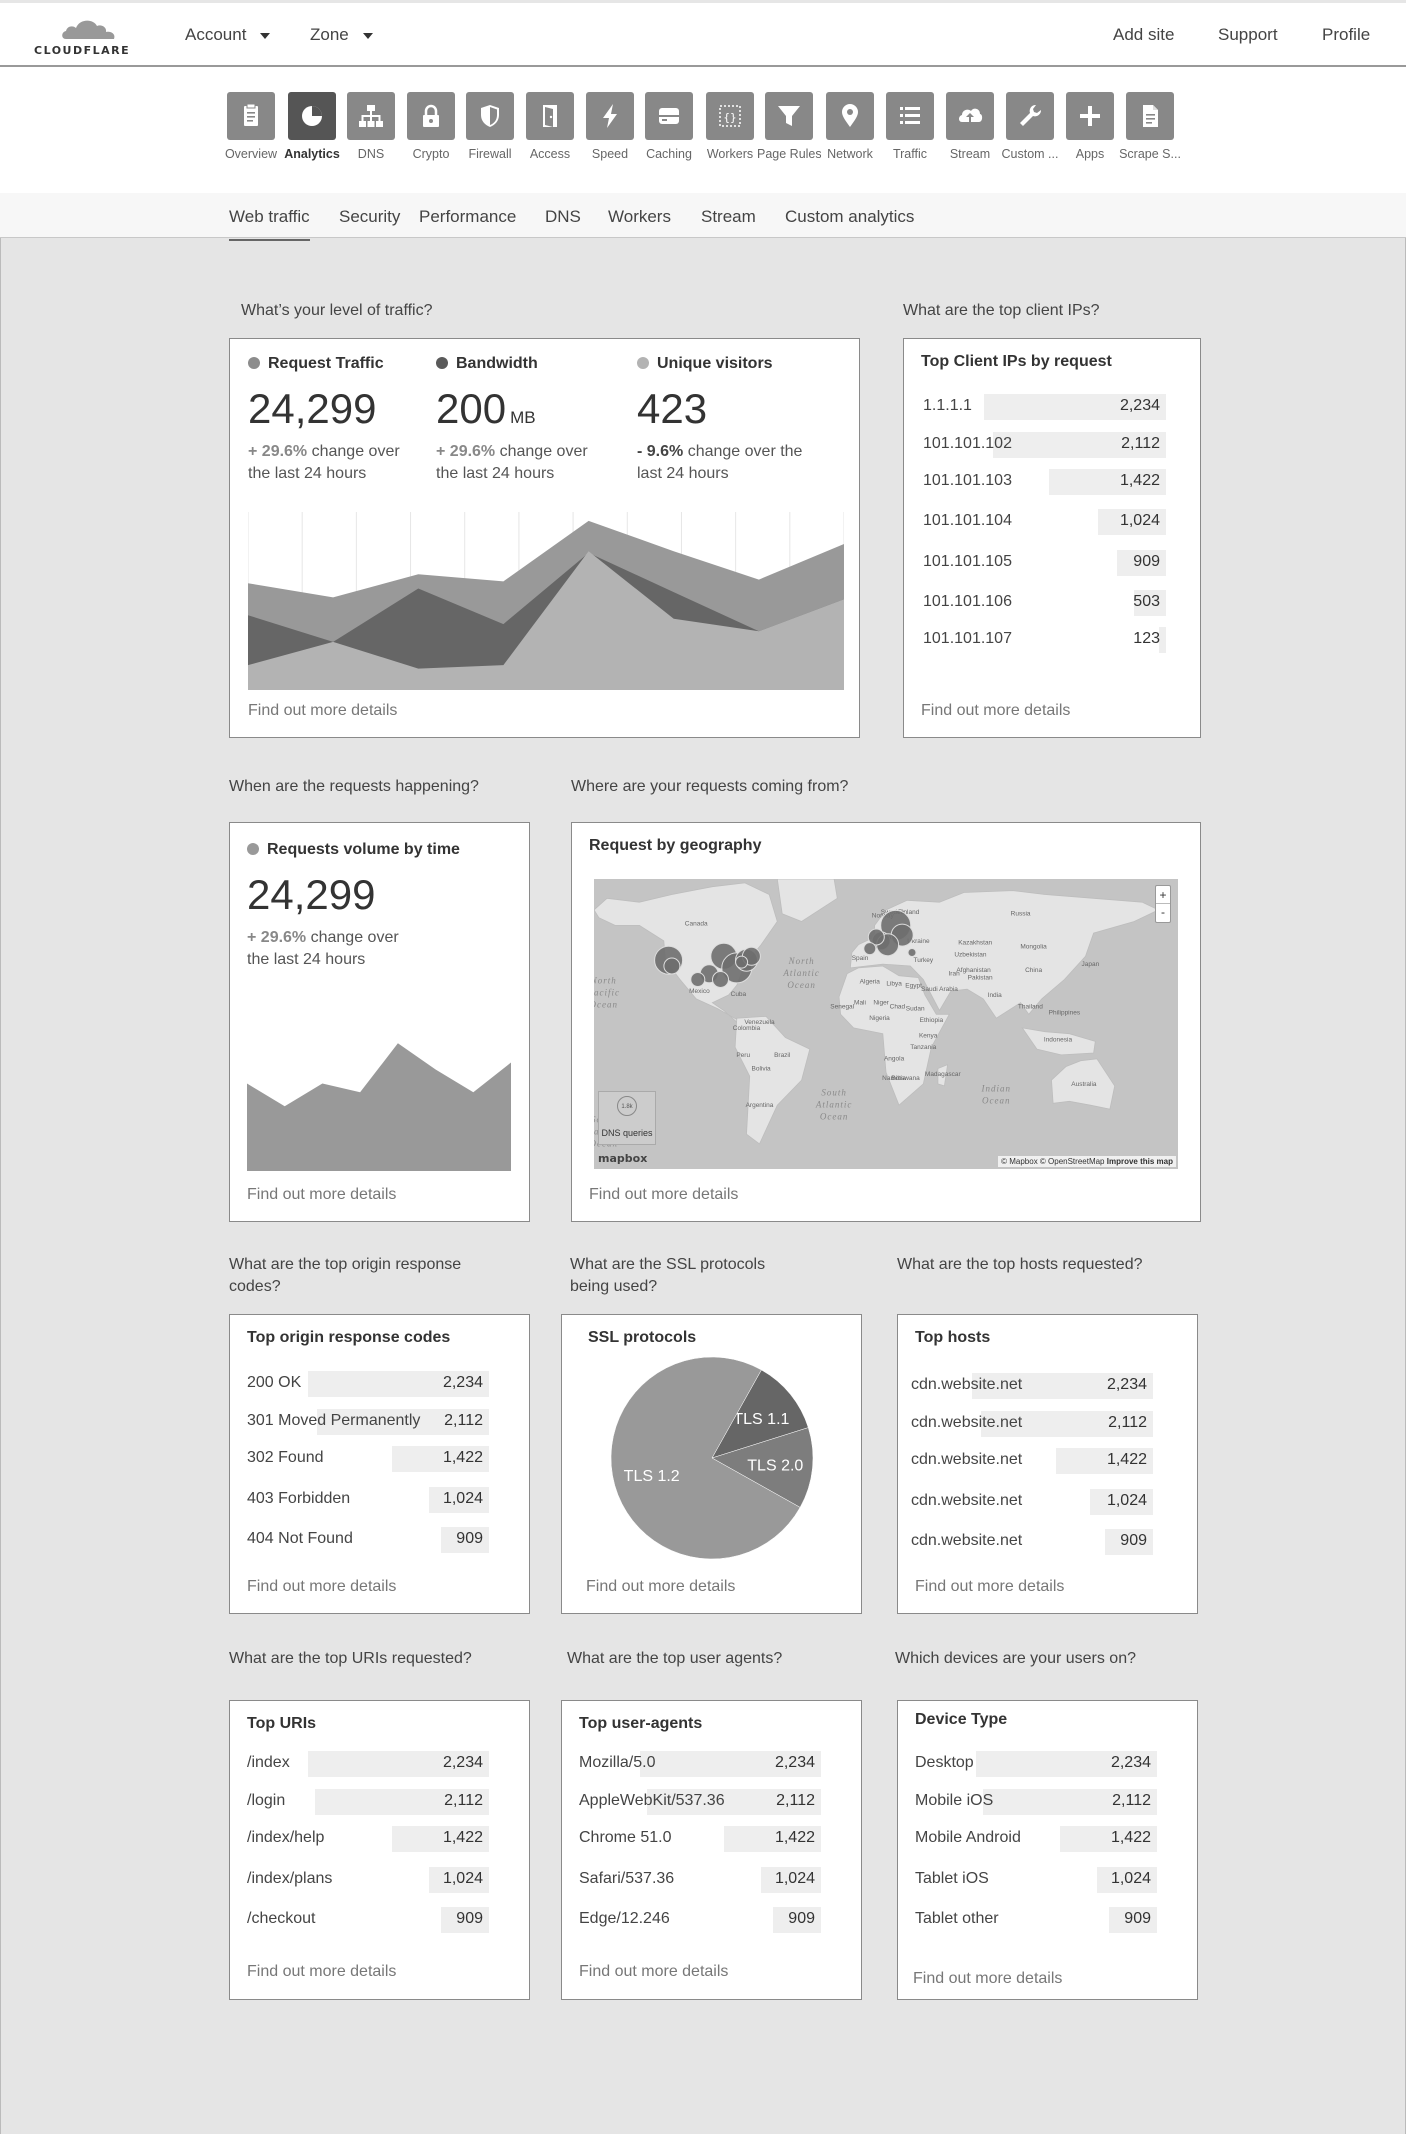 The height and width of the screenshot is (2134, 1406). I want to click on device-row: Tablet other 909, so click(1036, 1920).